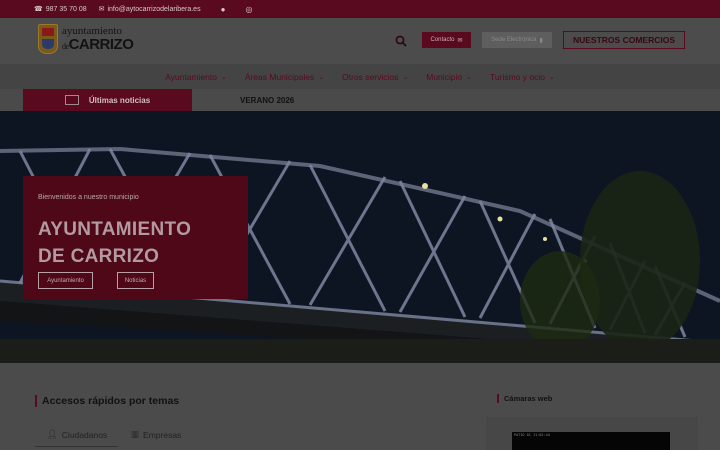 This screenshot has width=720, height=450. I want to click on hero-ayuntamiento-button: Ayuntamiento, so click(65, 280).